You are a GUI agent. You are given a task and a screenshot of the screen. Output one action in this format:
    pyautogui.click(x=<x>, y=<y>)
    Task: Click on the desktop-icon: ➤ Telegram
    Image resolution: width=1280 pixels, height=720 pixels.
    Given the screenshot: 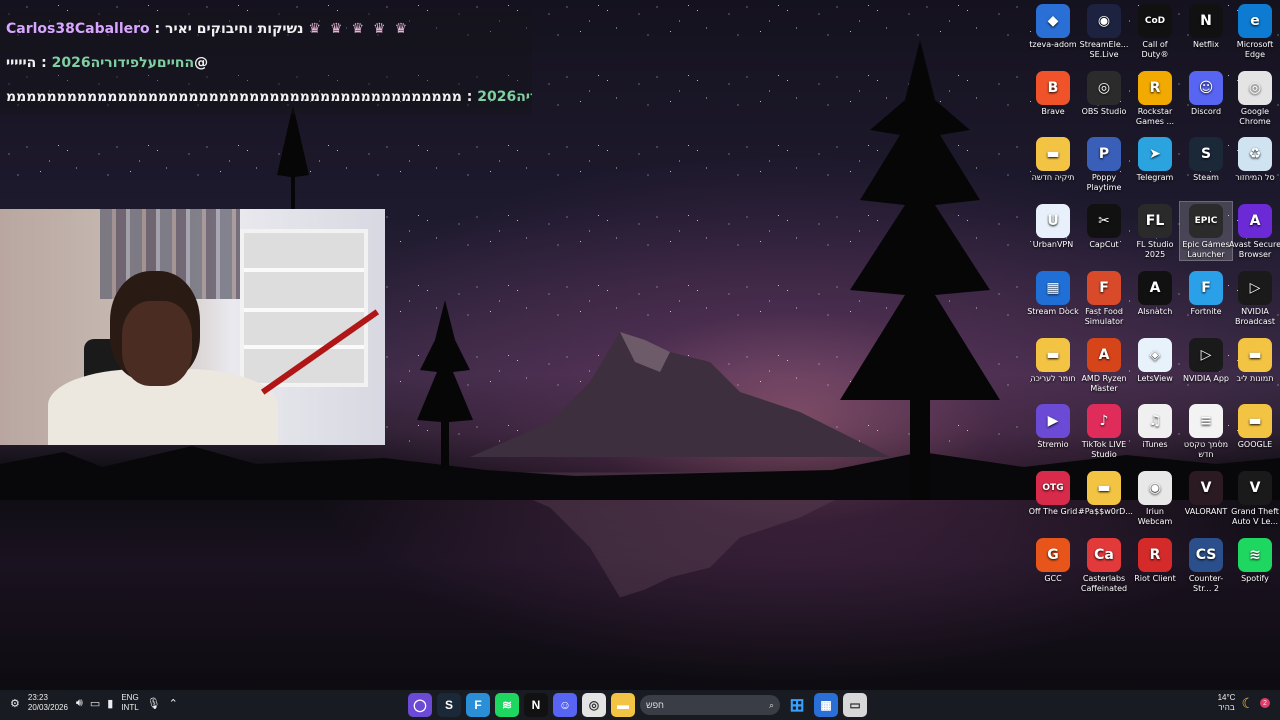 What is the action you would take?
    pyautogui.click(x=1155, y=159)
    